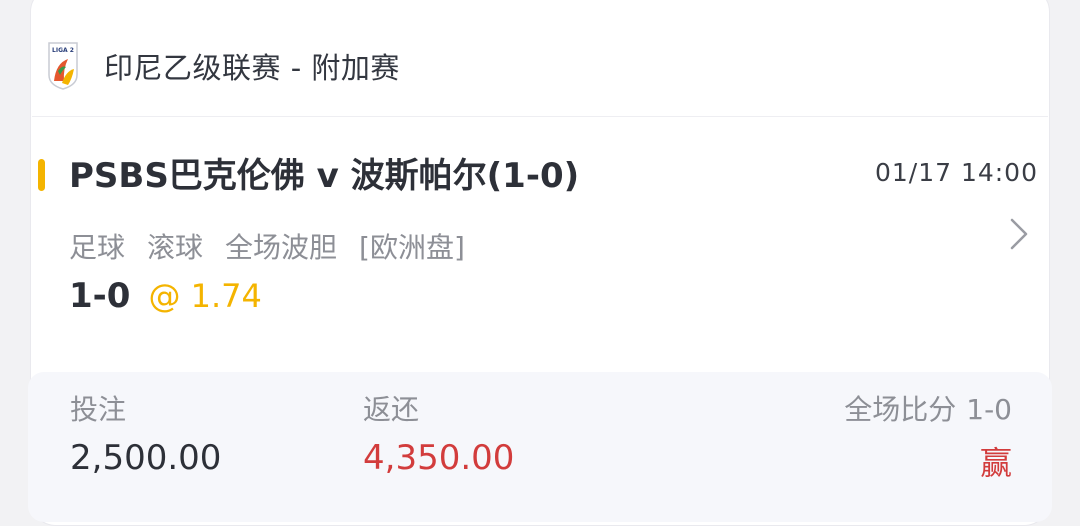  I want to click on league-header: LIGA 2 印尼乙级联赛 - 附加赛, so click(223, 66).